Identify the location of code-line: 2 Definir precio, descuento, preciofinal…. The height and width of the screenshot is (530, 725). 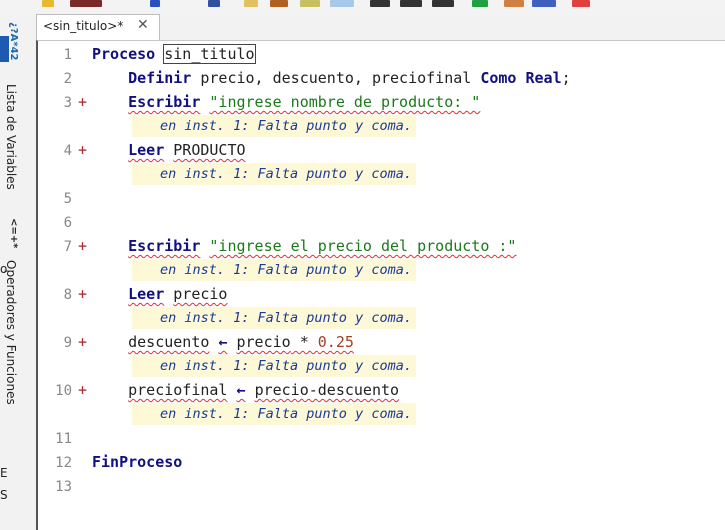
(381, 80).